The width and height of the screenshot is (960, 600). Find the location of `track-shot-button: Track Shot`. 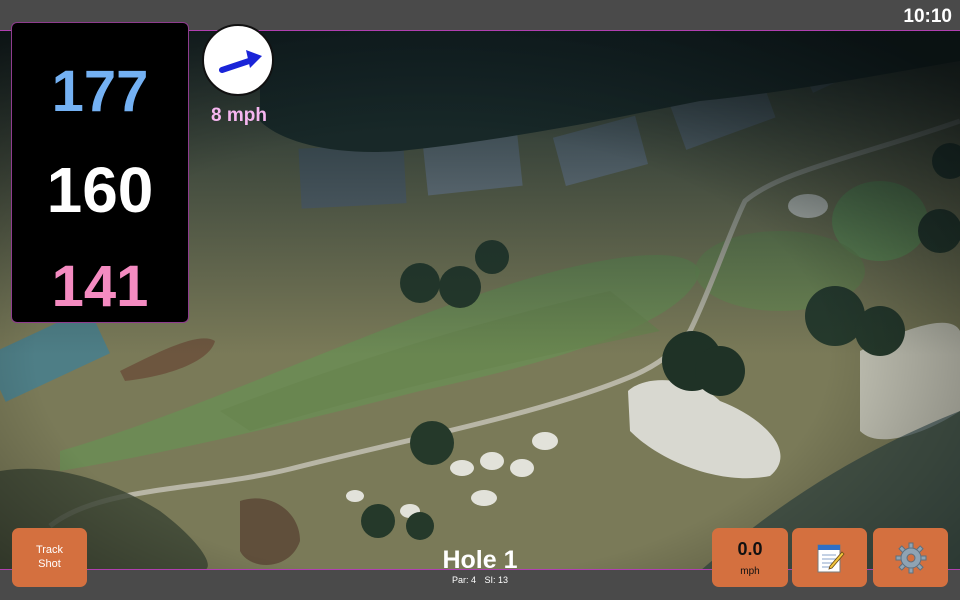

track-shot-button: Track Shot is located at coordinates (49, 557).